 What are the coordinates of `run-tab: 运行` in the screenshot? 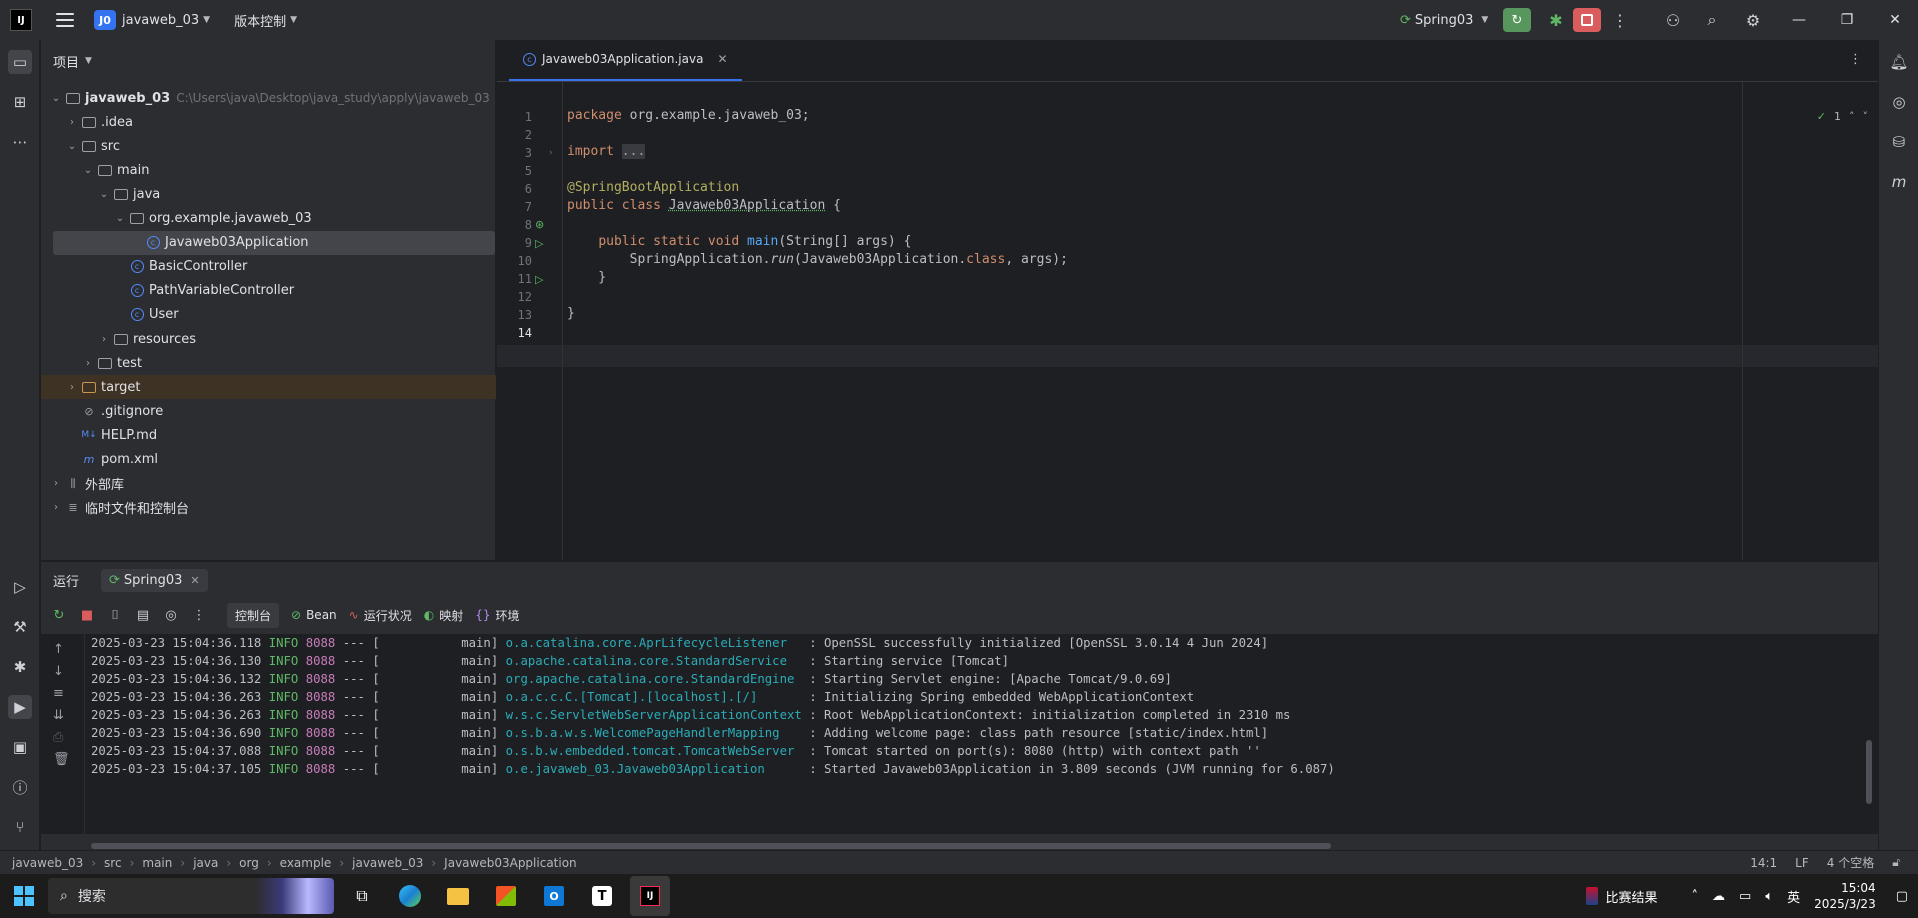 It's located at (66, 580).